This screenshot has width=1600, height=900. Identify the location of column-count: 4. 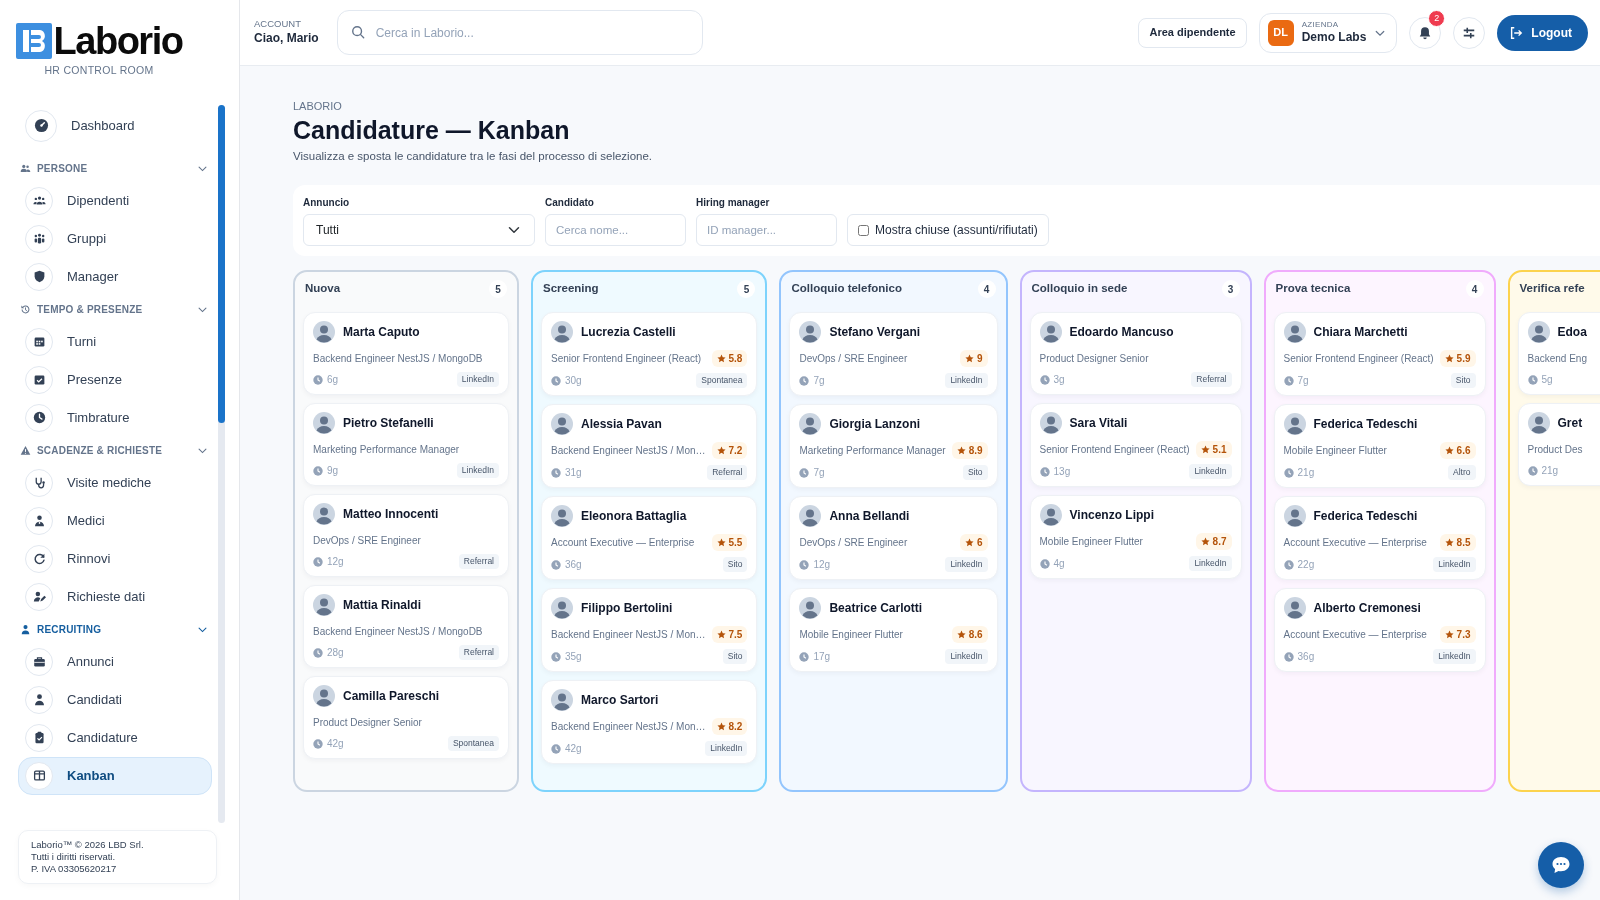
(986, 289).